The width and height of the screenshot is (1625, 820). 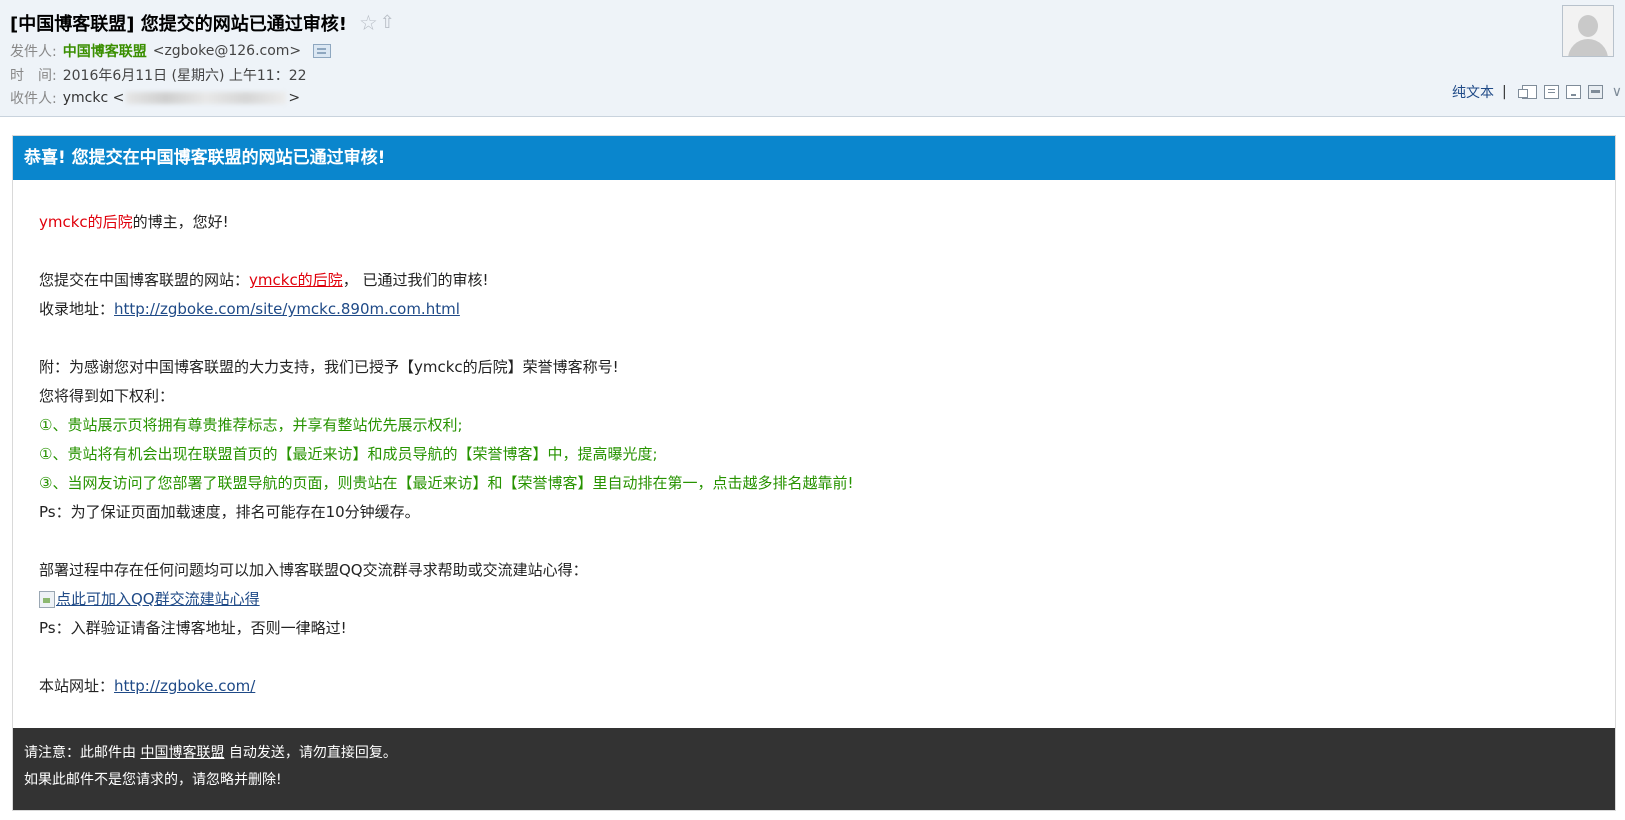 What do you see at coordinates (446, 686) in the screenshot?
I see `site-line: 本站网址：http://zgboke.com/` at bounding box center [446, 686].